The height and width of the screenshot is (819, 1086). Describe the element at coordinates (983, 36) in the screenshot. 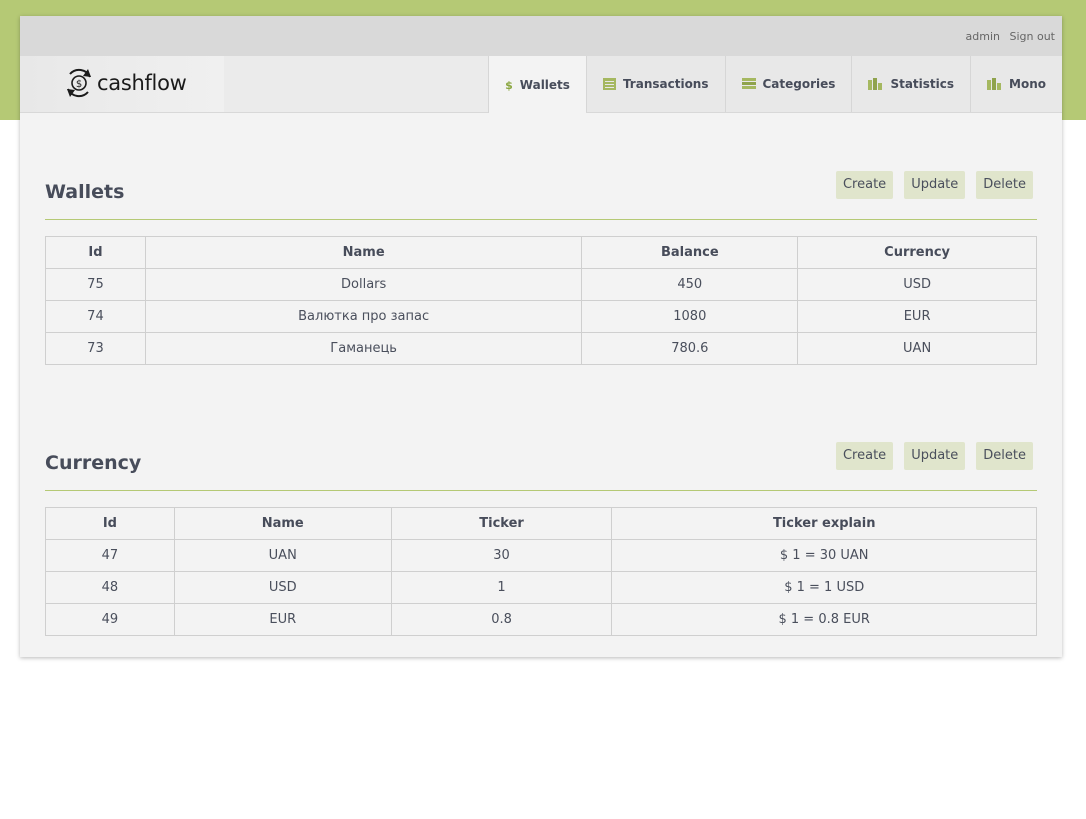

I see `username-link: admin` at that location.